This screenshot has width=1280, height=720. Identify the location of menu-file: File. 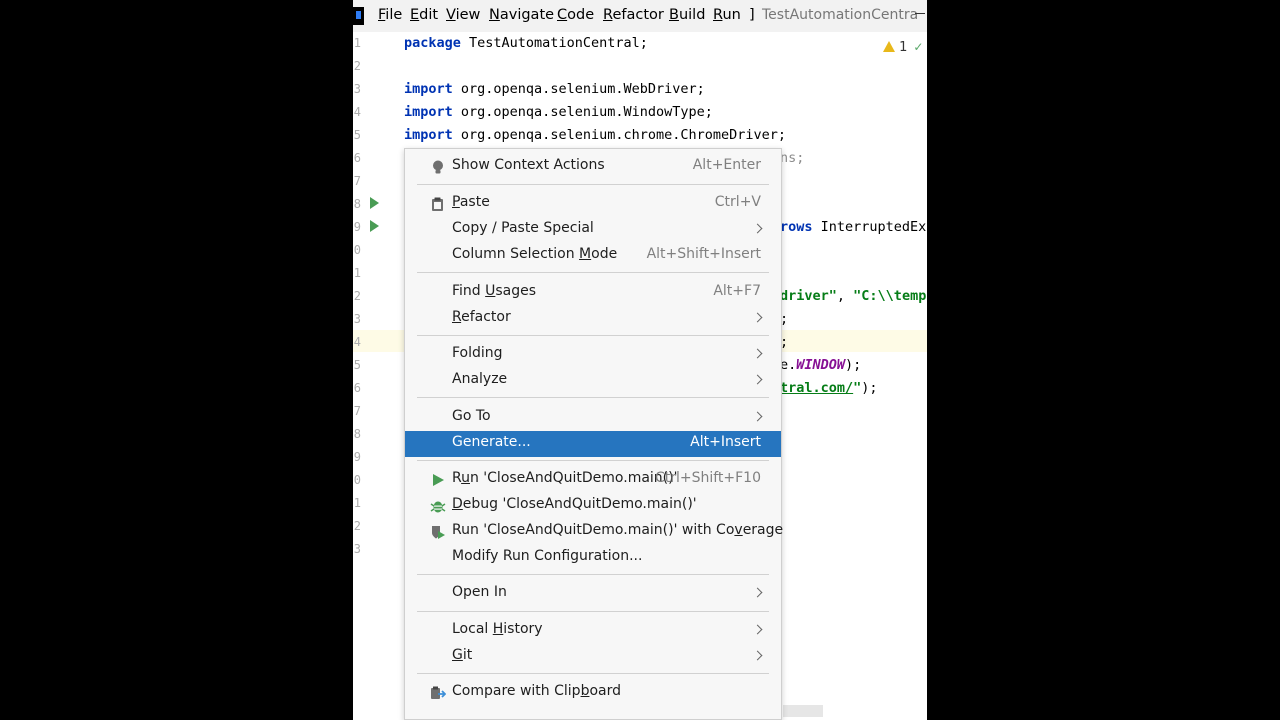
(390, 15).